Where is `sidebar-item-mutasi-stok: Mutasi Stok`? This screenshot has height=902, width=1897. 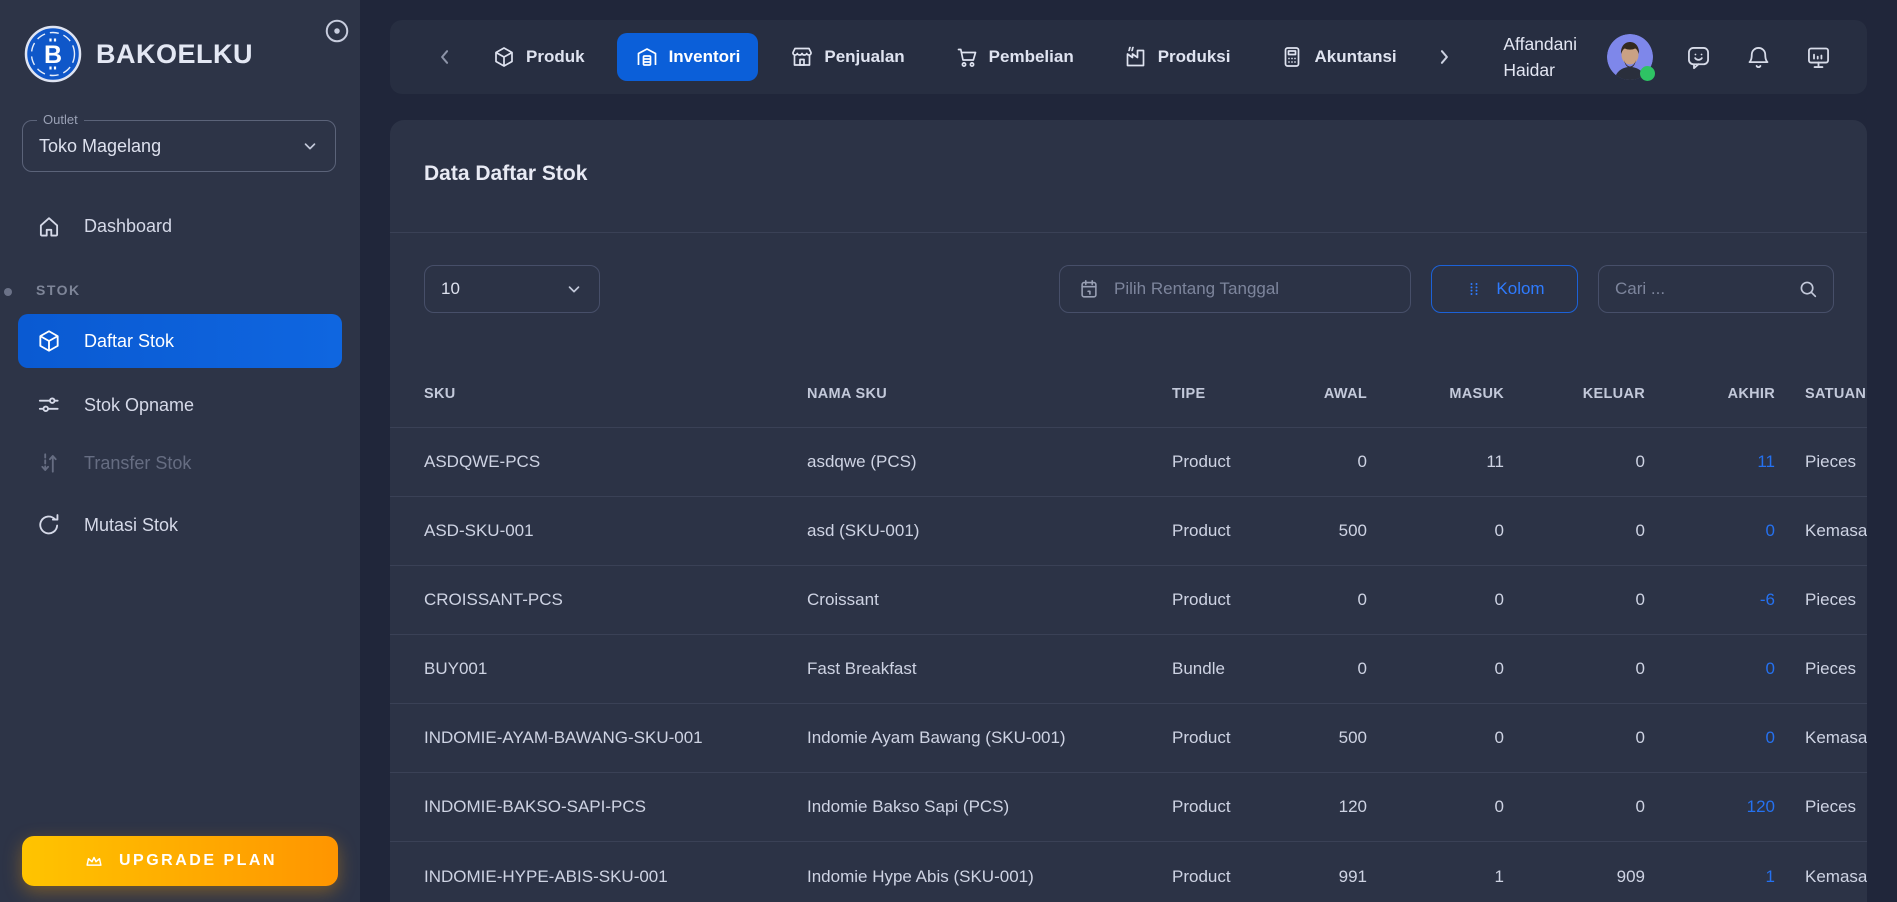 sidebar-item-mutasi-stok: Mutasi Stok is located at coordinates (180, 525).